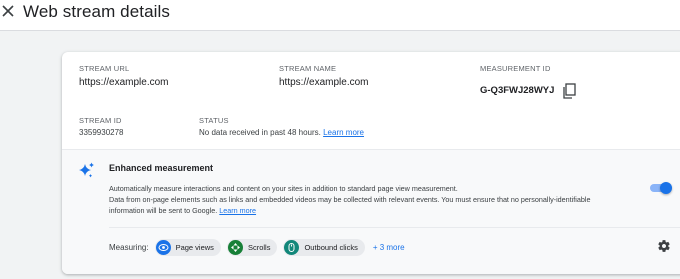 This screenshot has height=279, width=680. I want to click on divider, so click(394, 227).